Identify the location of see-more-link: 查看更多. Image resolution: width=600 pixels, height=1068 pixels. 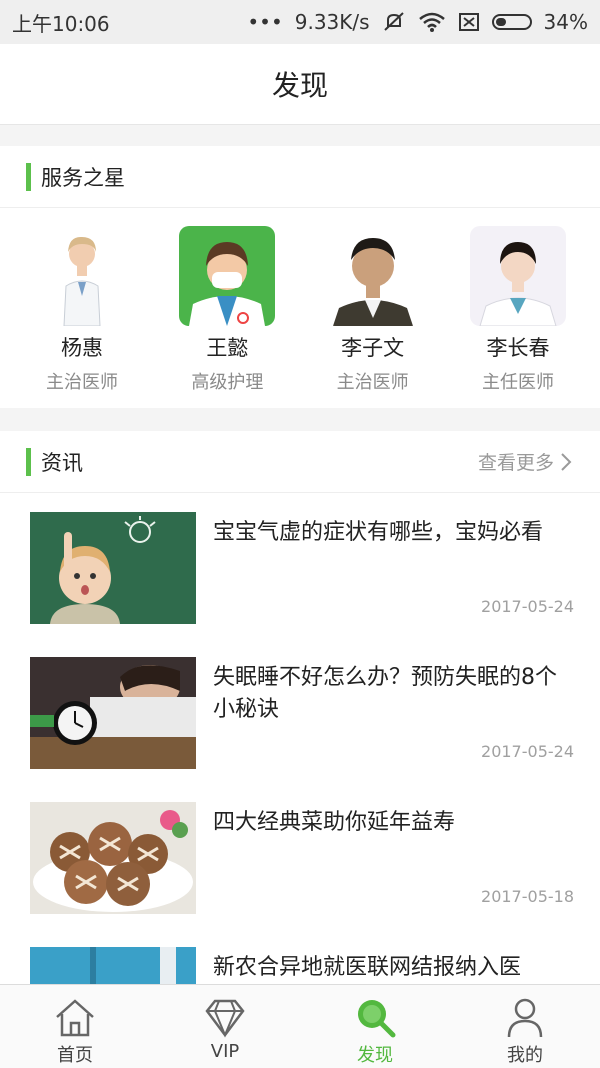
(525, 461).